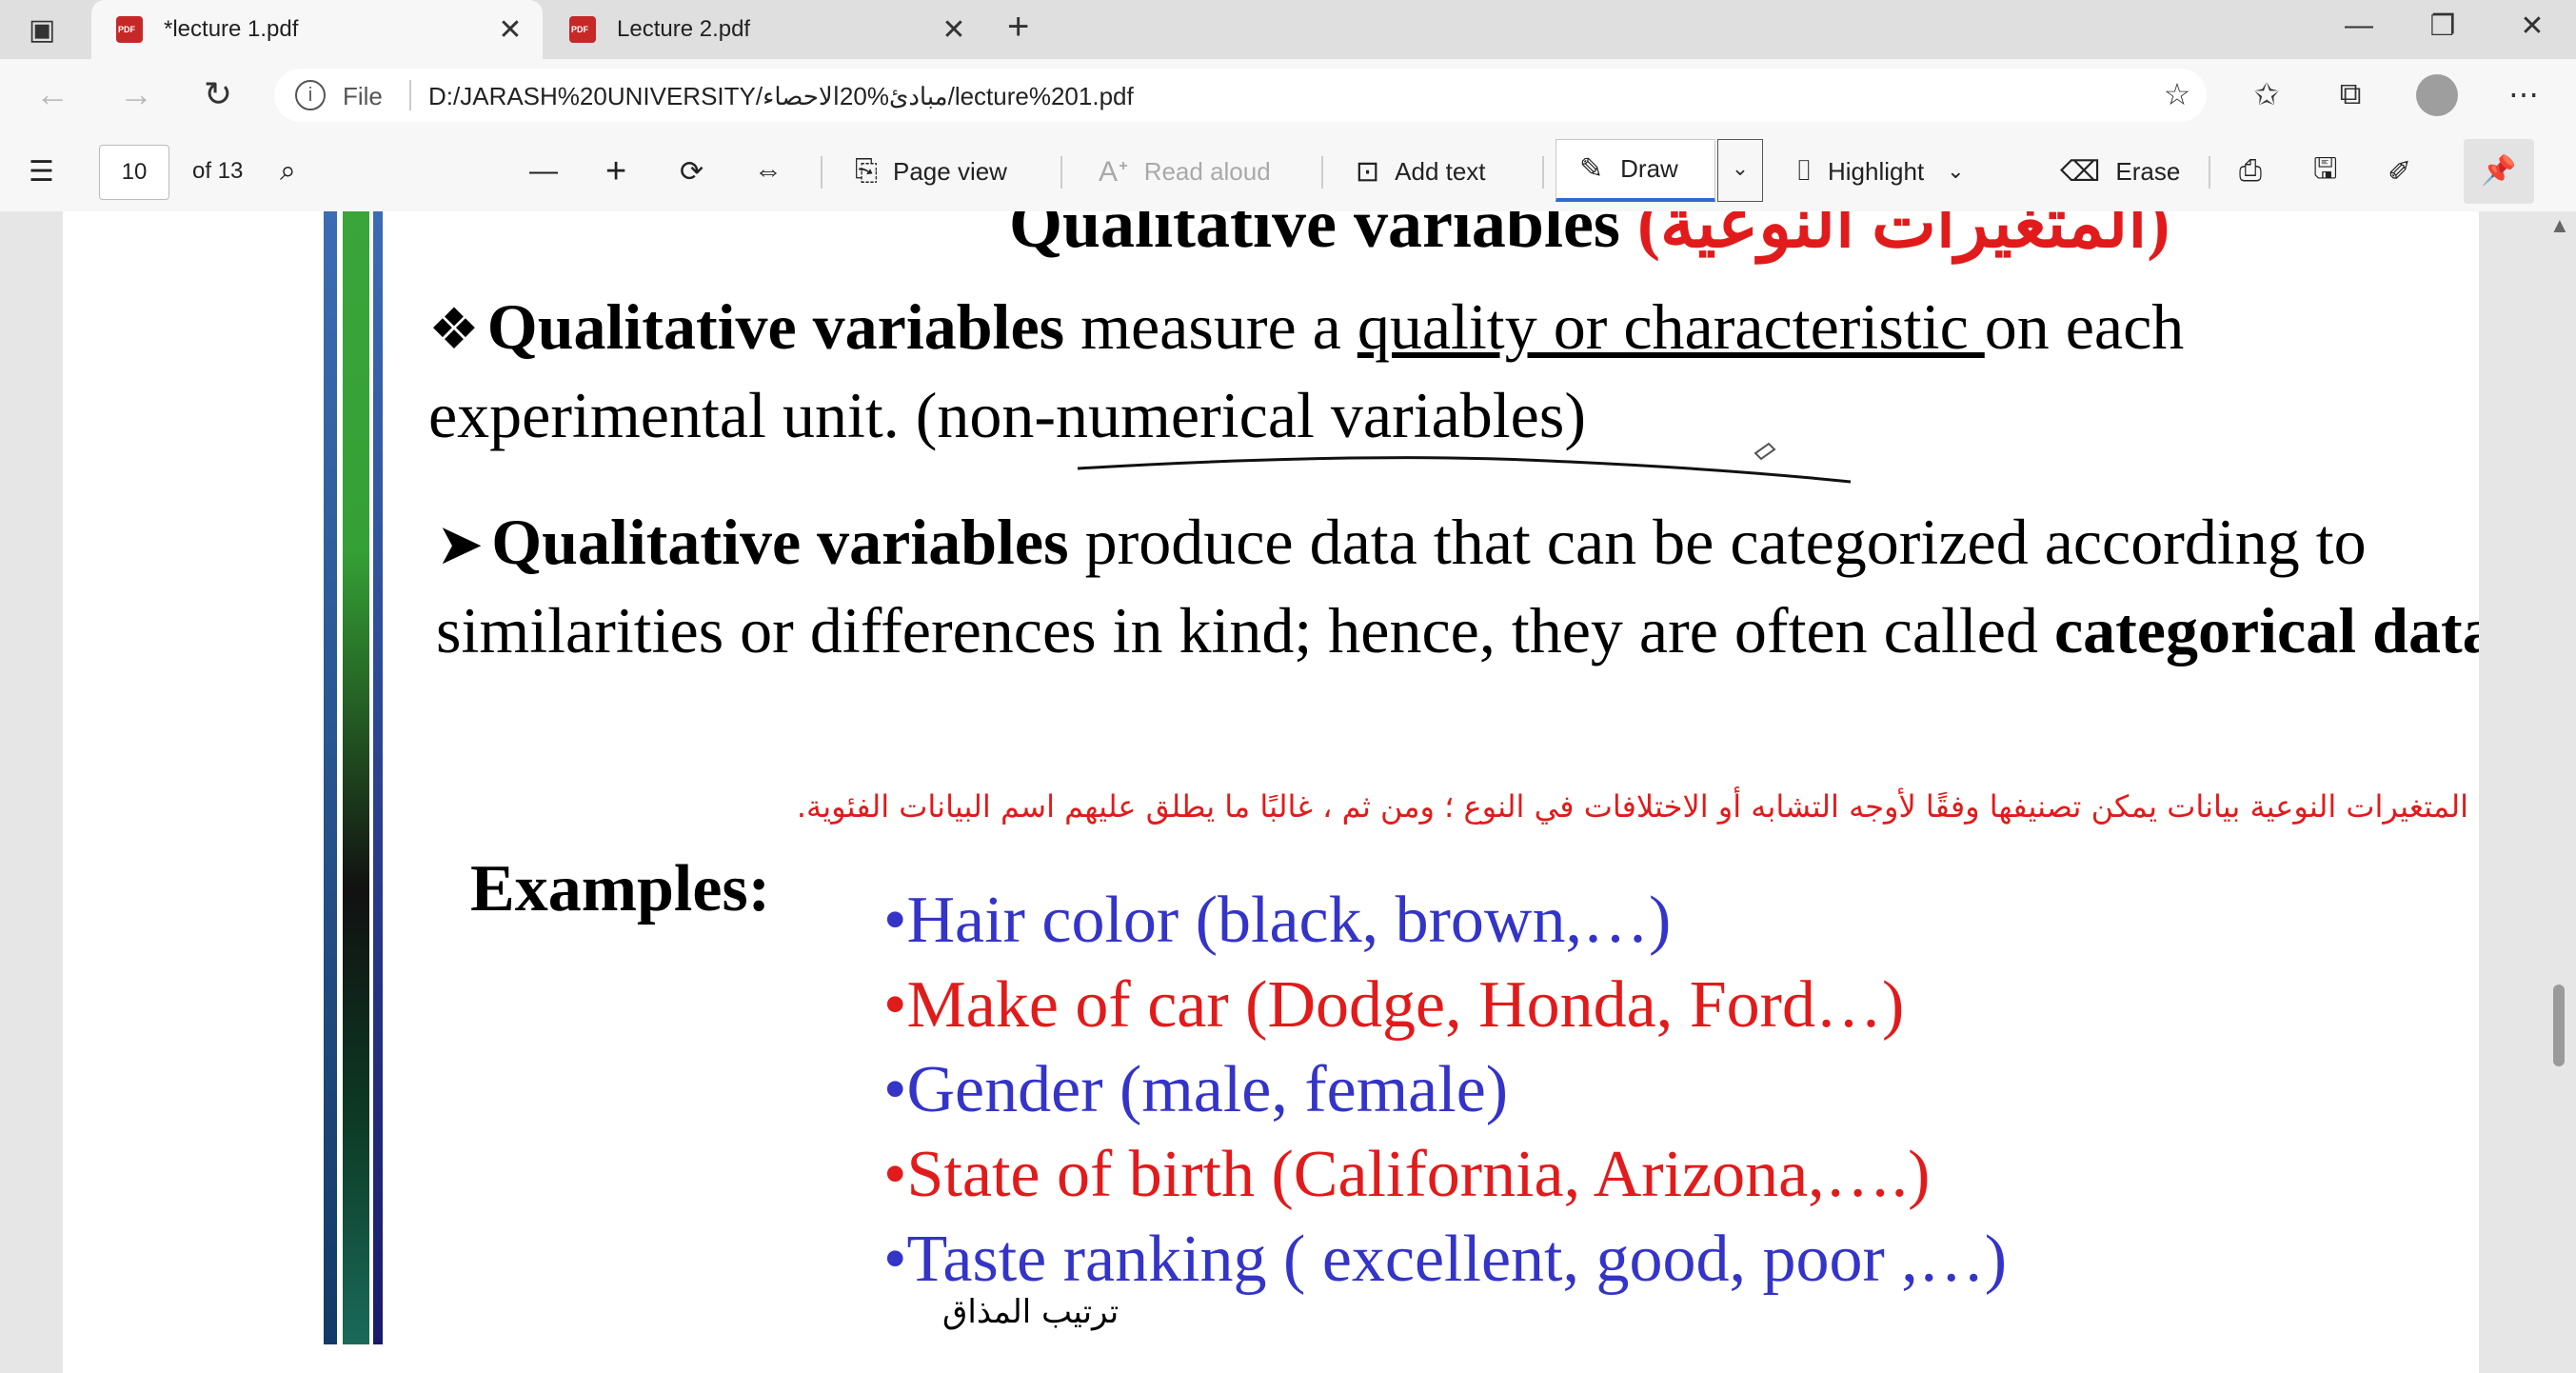 The image size is (2576, 1373). Describe the element at coordinates (1407, 1174) in the screenshot. I see `example-item: •State of birth (California, Arizona,….)` at that location.